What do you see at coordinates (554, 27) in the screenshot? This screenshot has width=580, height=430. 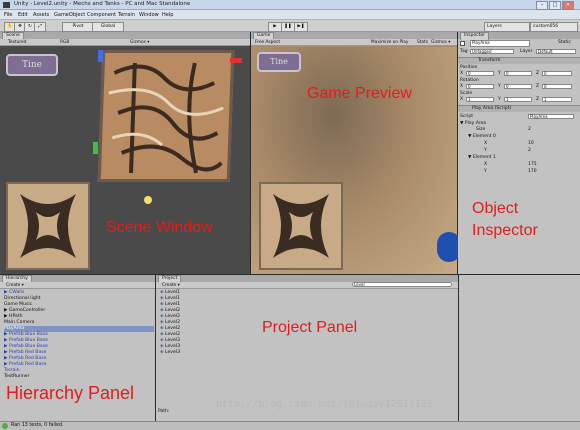 I see `layout-dropdown: custom056` at bounding box center [554, 27].